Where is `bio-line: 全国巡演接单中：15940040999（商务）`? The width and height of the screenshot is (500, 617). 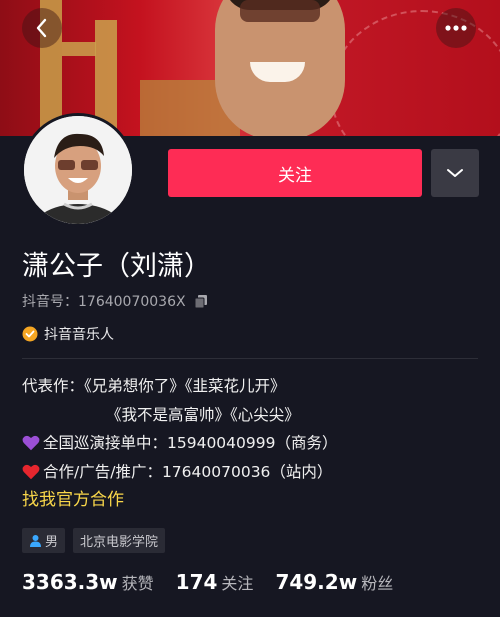 bio-line: 全国巡演接单中：15940040999（商务） is located at coordinates (252, 443).